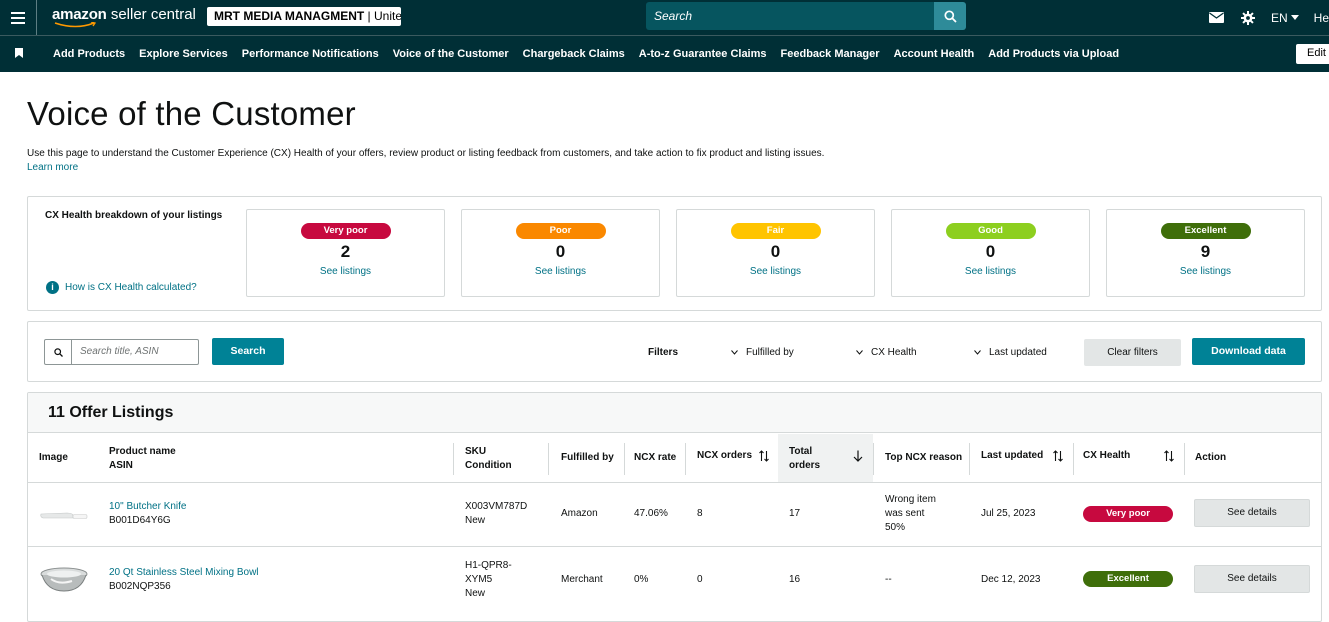  I want to click on download-data-button: Download data, so click(1248, 351).